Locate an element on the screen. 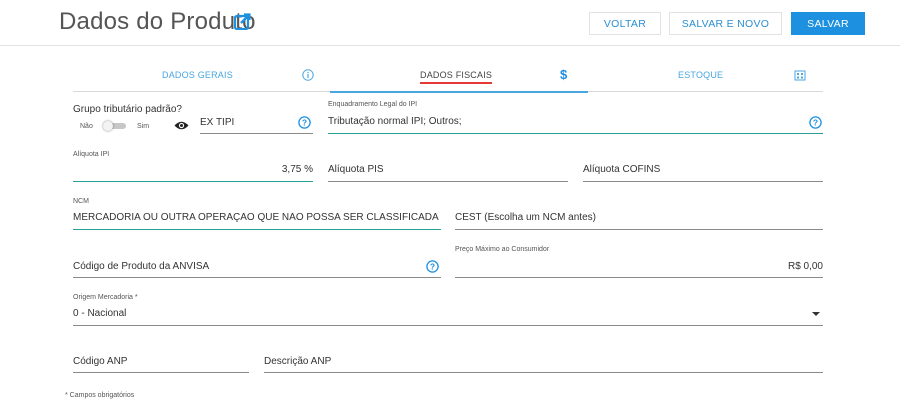 Image resolution: width=900 pixels, height=420 pixels. ncm-label: NCM is located at coordinates (81, 201).